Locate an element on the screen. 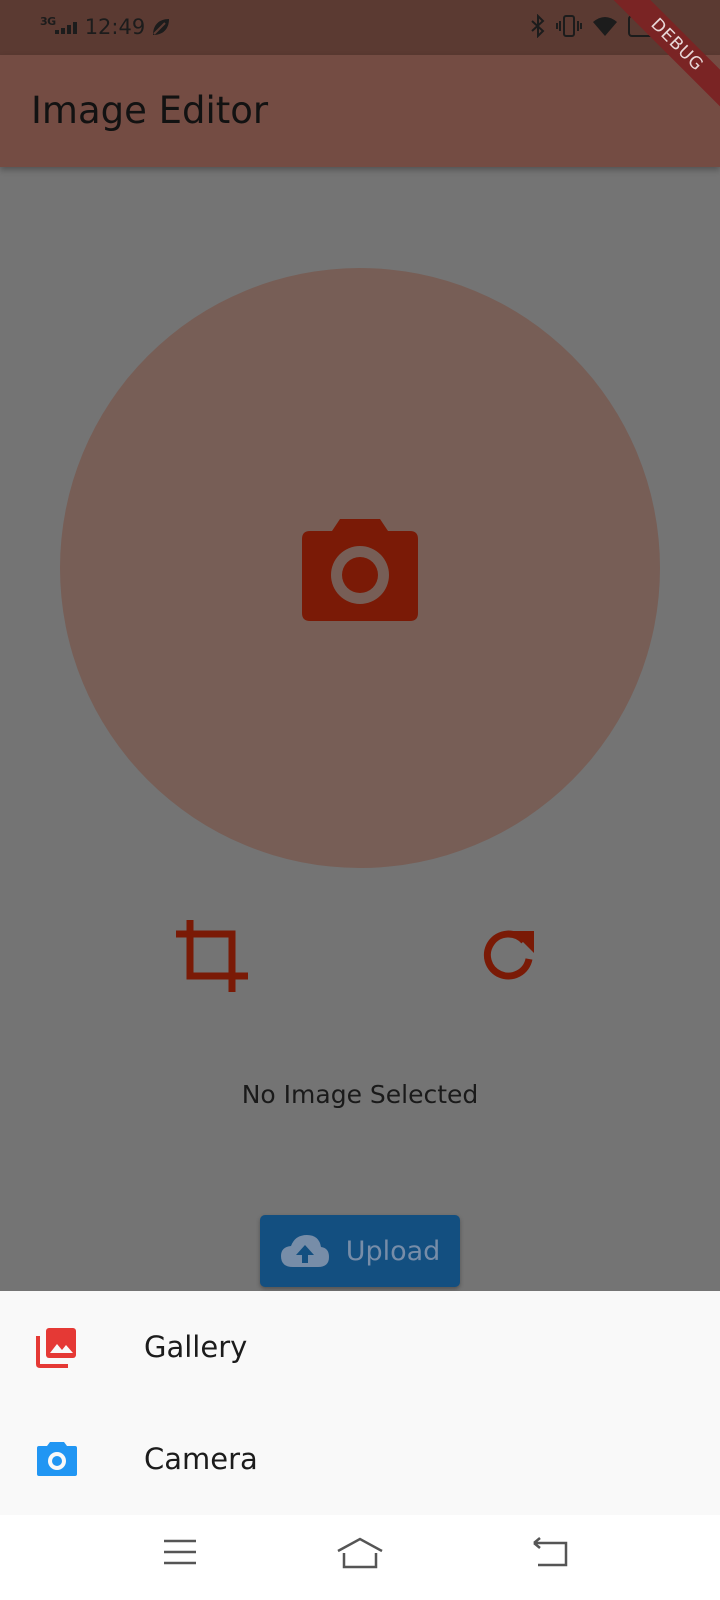 The width and height of the screenshot is (720, 1600). system-nav-bar is located at coordinates (360, 1557).